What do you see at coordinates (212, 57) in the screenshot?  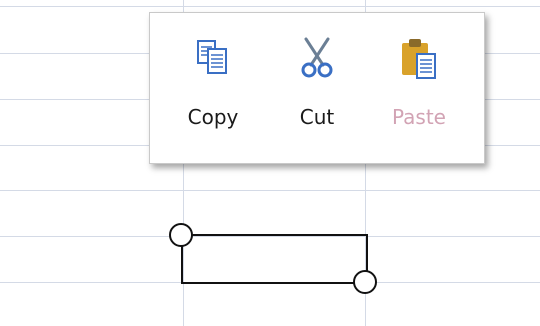 I see `copy-icon` at bounding box center [212, 57].